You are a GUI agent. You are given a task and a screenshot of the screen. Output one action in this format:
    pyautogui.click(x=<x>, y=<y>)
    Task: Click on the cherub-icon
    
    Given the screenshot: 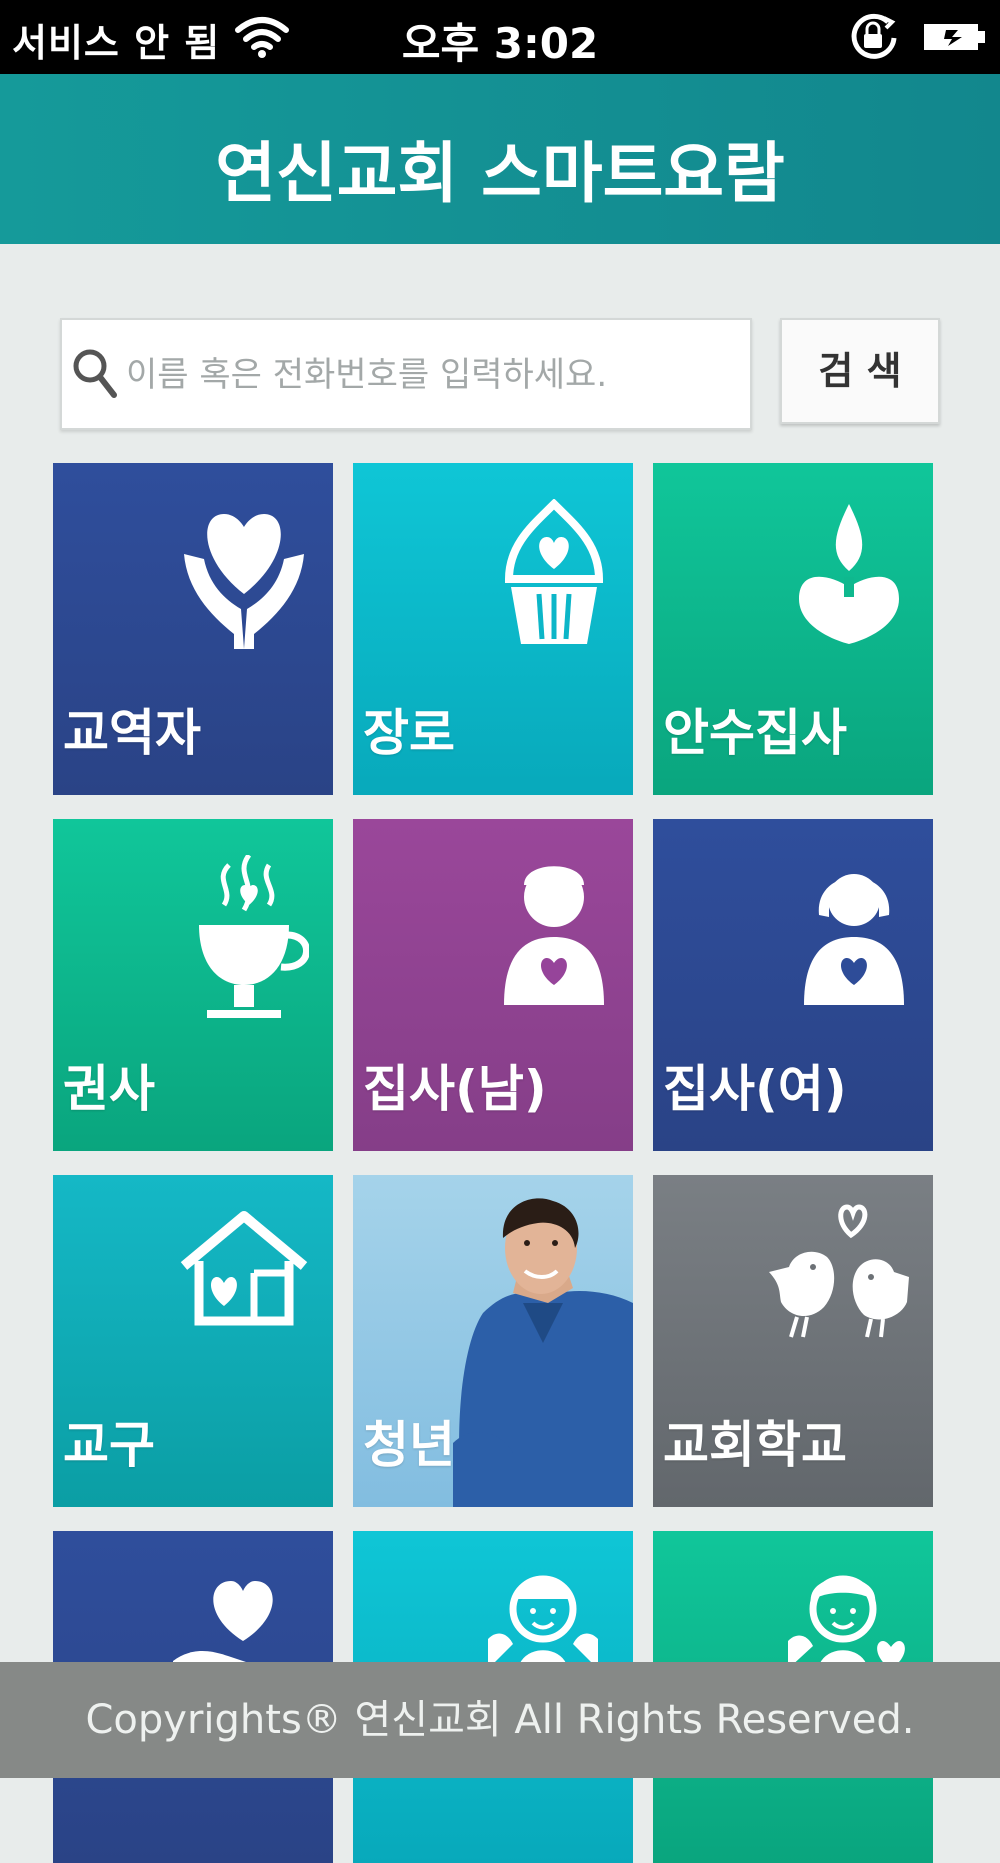 What is the action you would take?
    pyautogui.click(x=543, y=1616)
    